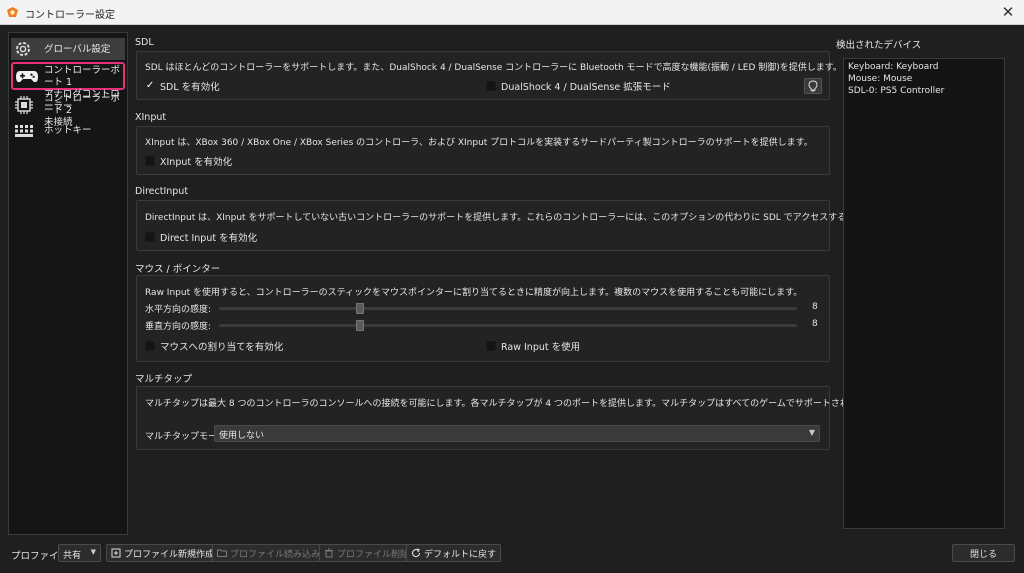  I want to click on led-settings-button, so click(813, 86).